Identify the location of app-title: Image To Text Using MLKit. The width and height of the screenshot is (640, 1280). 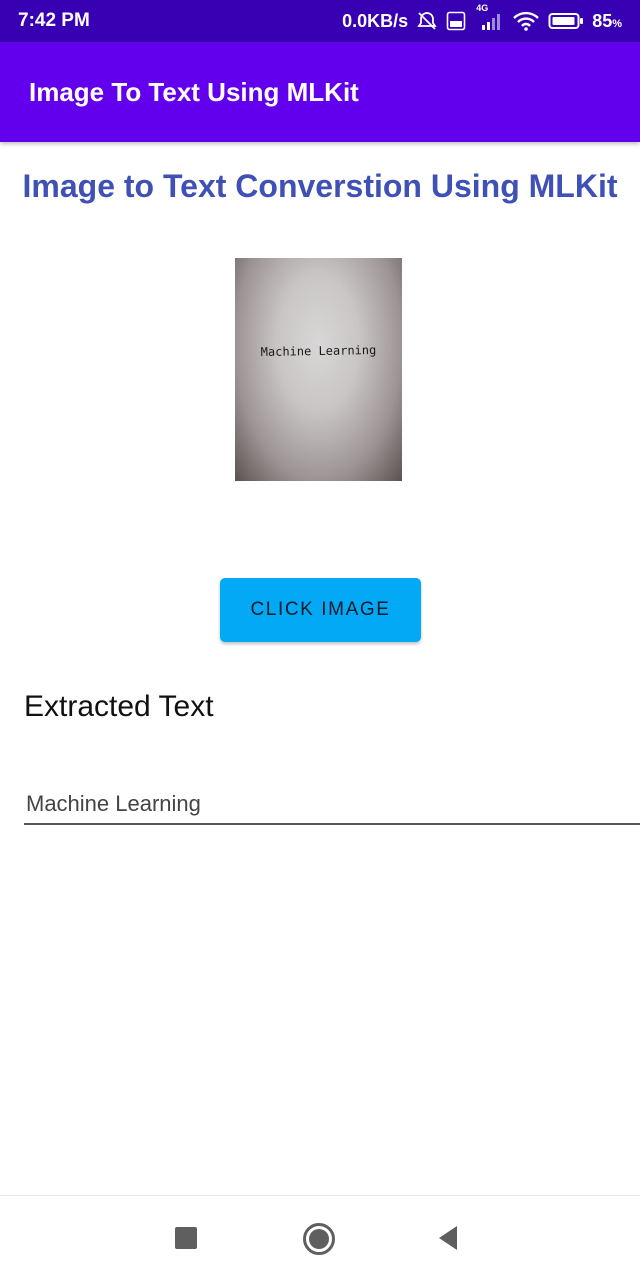
(194, 91).